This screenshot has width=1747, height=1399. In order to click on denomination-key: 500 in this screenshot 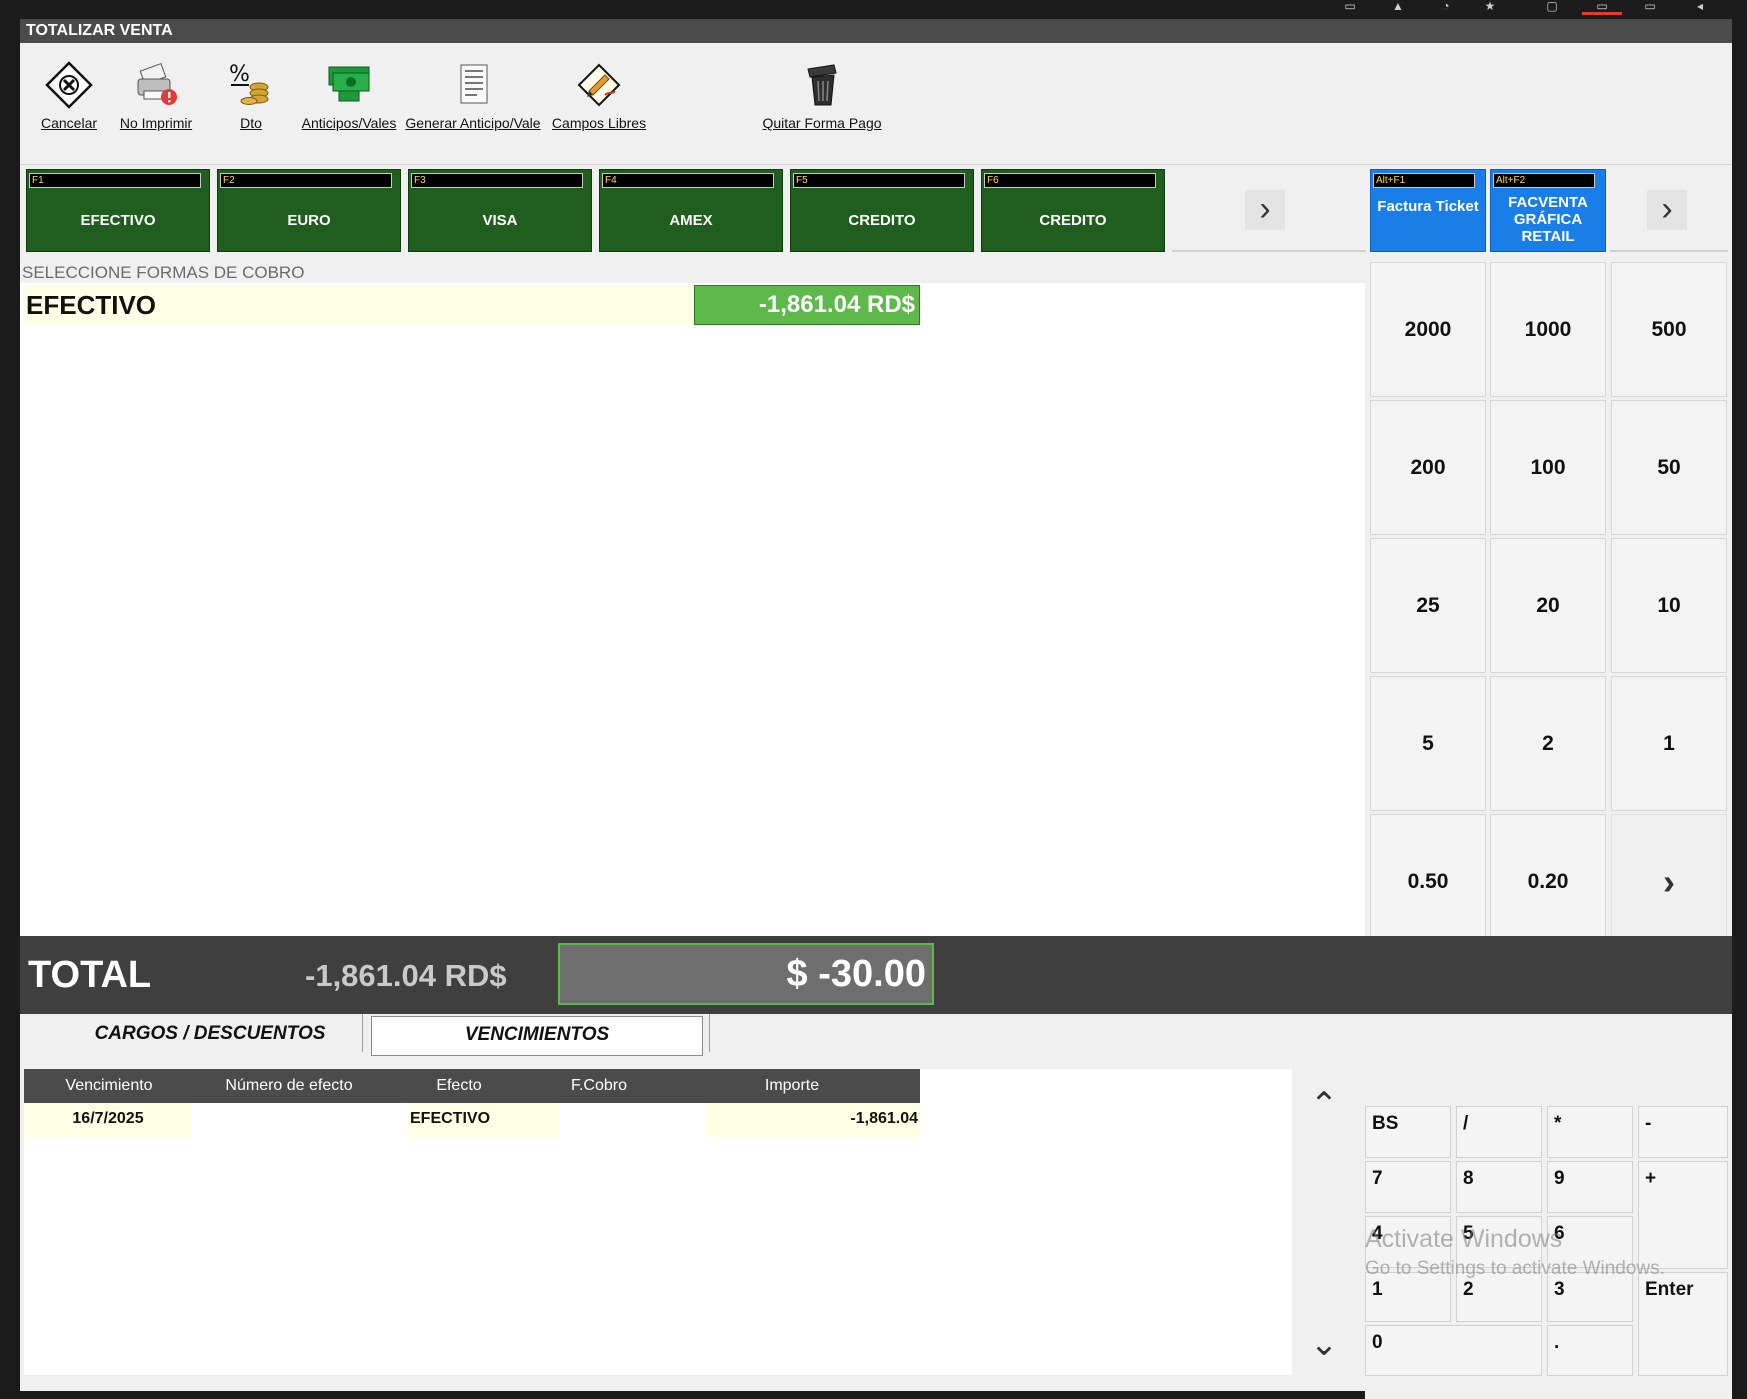, I will do `click(1669, 329)`.